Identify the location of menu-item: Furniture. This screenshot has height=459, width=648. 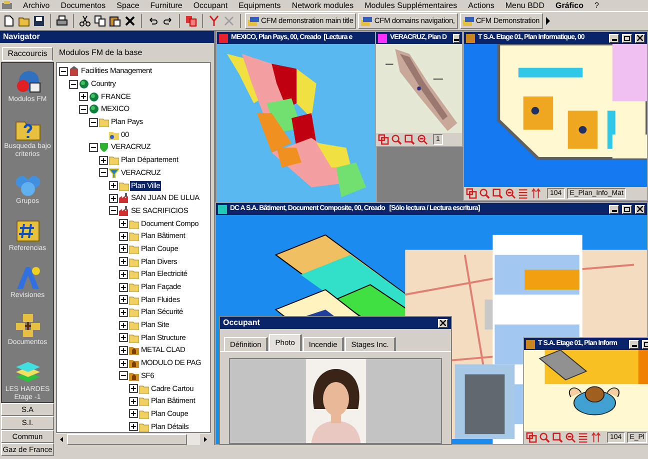
(166, 5).